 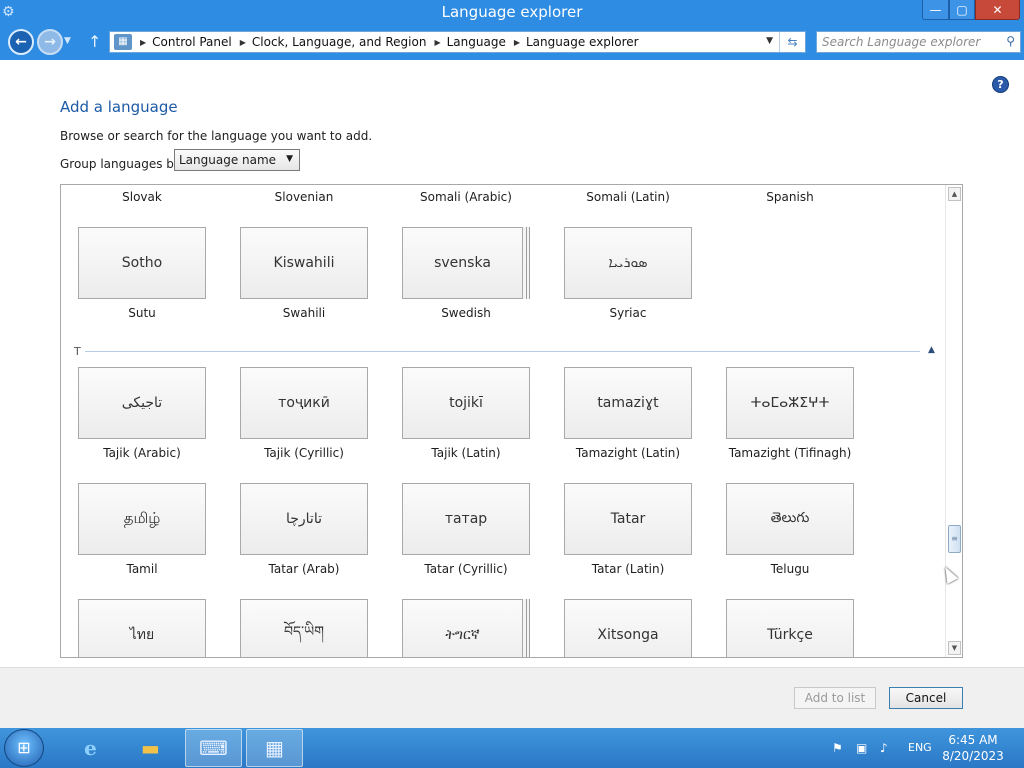 I want to click on folder-icon: ▬, so click(x=150, y=748).